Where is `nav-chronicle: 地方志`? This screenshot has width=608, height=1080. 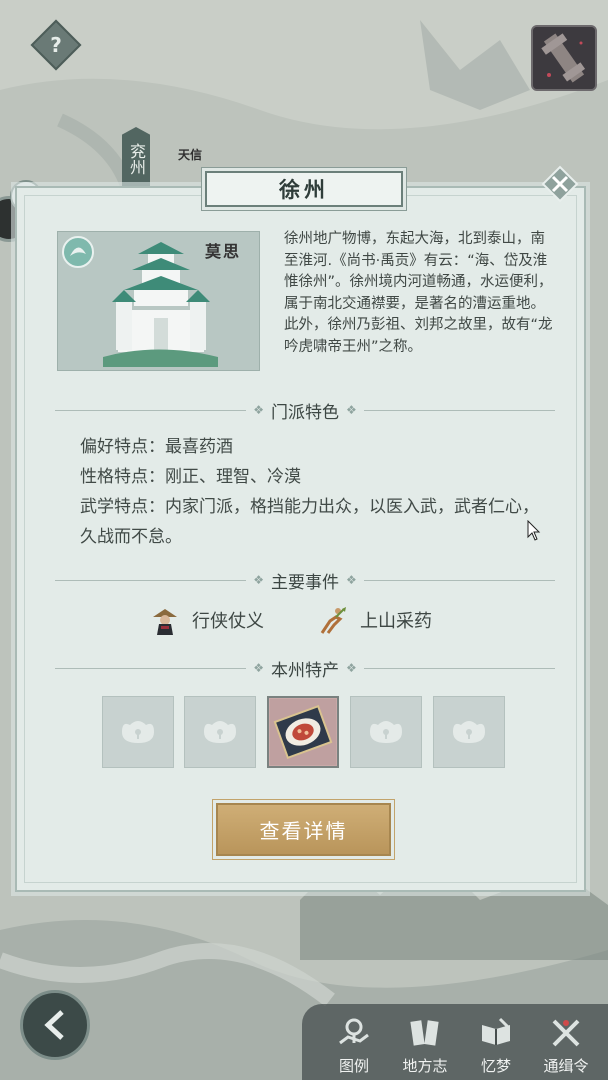 nav-chronicle: 地方志 is located at coordinates (425, 1043).